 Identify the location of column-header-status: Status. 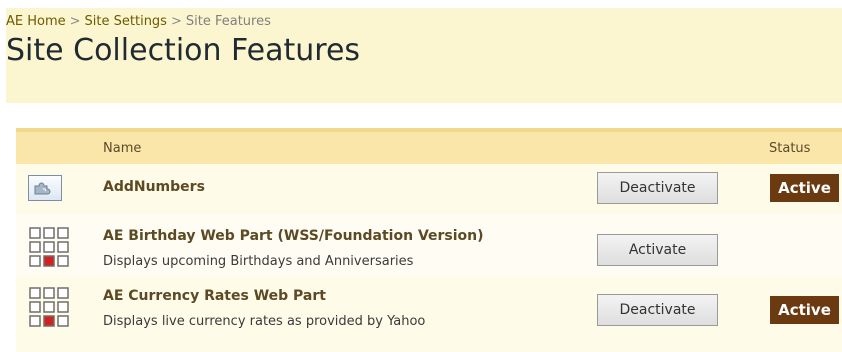
(790, 148).